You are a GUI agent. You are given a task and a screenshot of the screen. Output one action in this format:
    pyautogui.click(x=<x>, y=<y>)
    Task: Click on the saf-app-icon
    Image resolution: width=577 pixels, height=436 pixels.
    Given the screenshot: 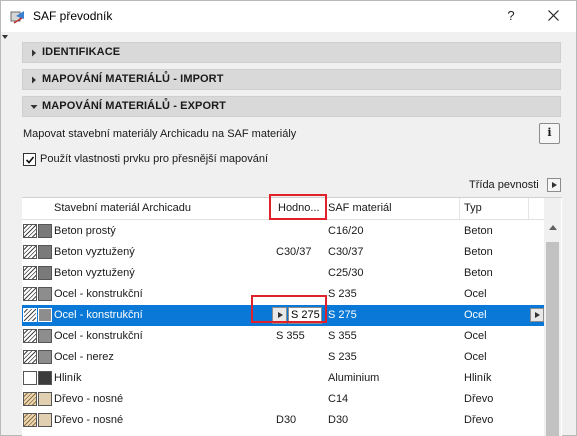 What is the action you would take?
    pyautogui.click(x=18, y=17)
    